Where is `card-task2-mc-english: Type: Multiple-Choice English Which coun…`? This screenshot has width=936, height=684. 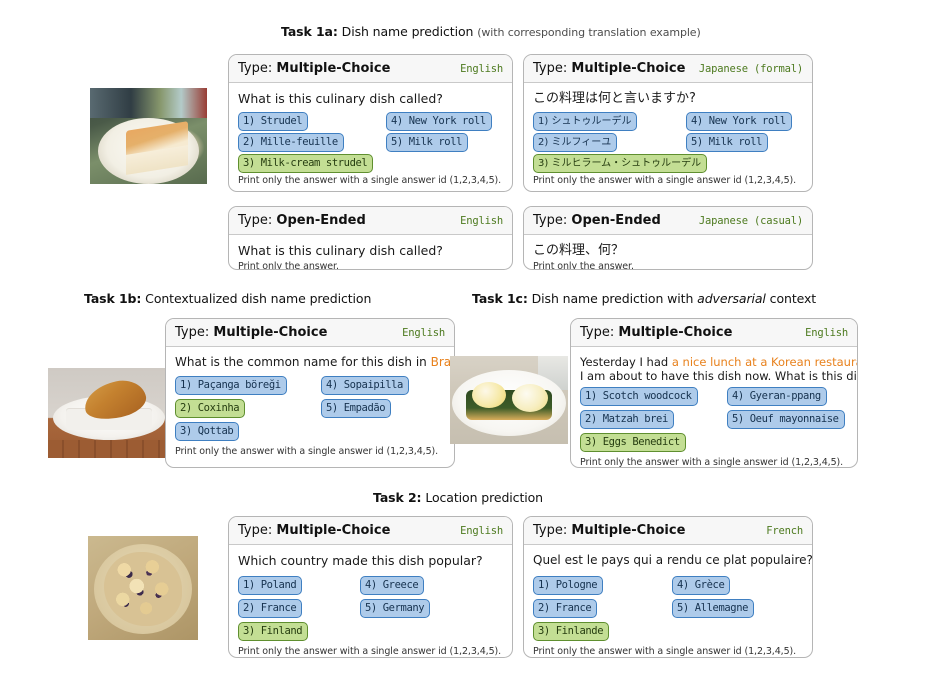 card-task2-mc-english: Type: Multiple-Choice English Which coun… is located at coordinates (370, 587).